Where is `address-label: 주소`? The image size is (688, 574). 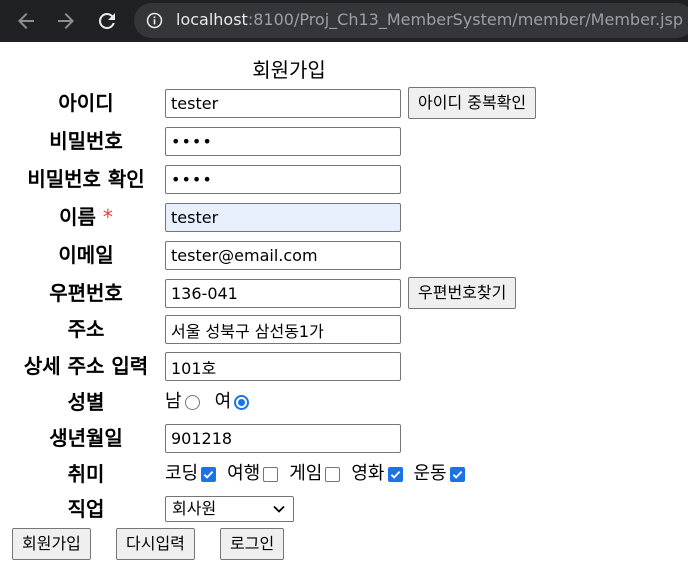 address-label: 주소 is located at coordinates (86, 329).